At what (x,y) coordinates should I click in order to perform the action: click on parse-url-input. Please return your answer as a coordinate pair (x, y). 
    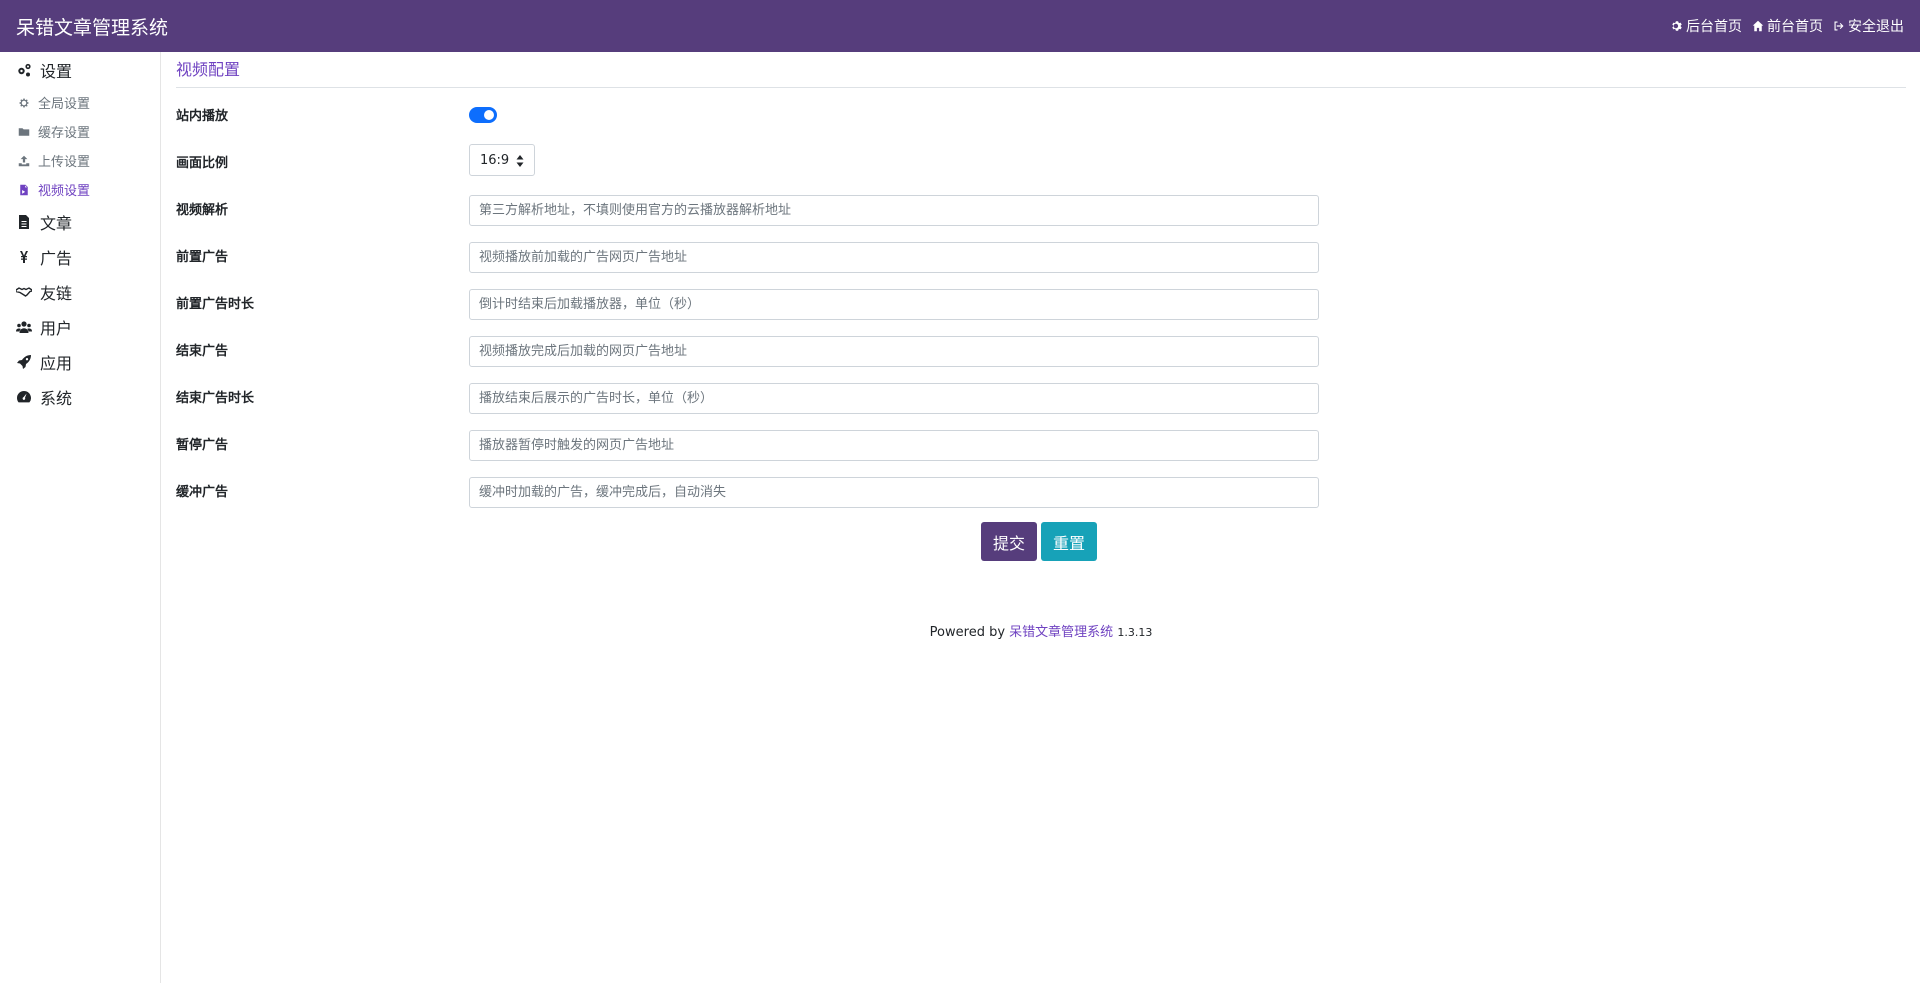
    Looking at the image, I should click on (894, 210).